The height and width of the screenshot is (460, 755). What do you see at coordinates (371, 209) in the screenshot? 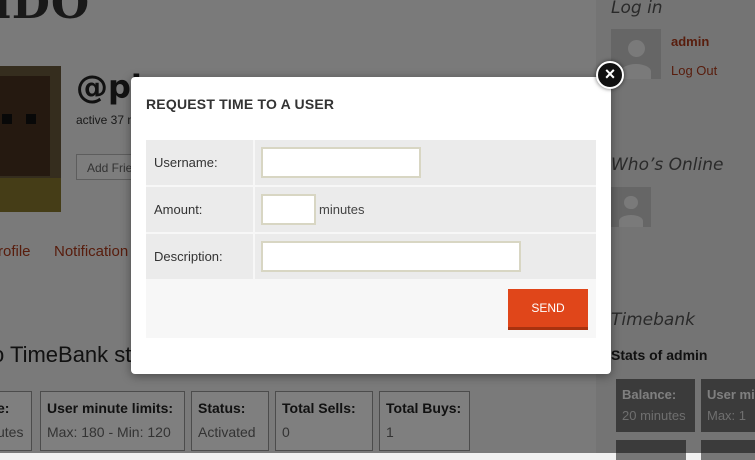
I see `form-row-amount: Amount: minutes` at bounding box center [371, 209].